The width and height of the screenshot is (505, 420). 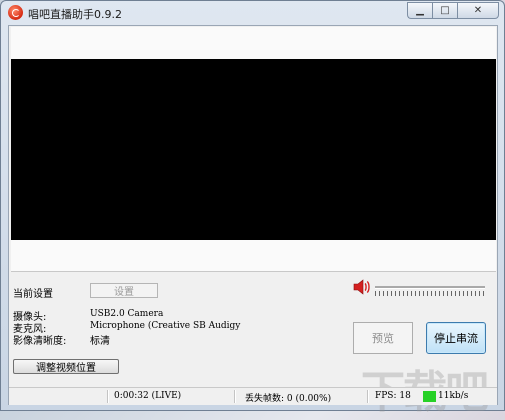 I want to click on preview-button: 预览, so click(x=383, y=338).